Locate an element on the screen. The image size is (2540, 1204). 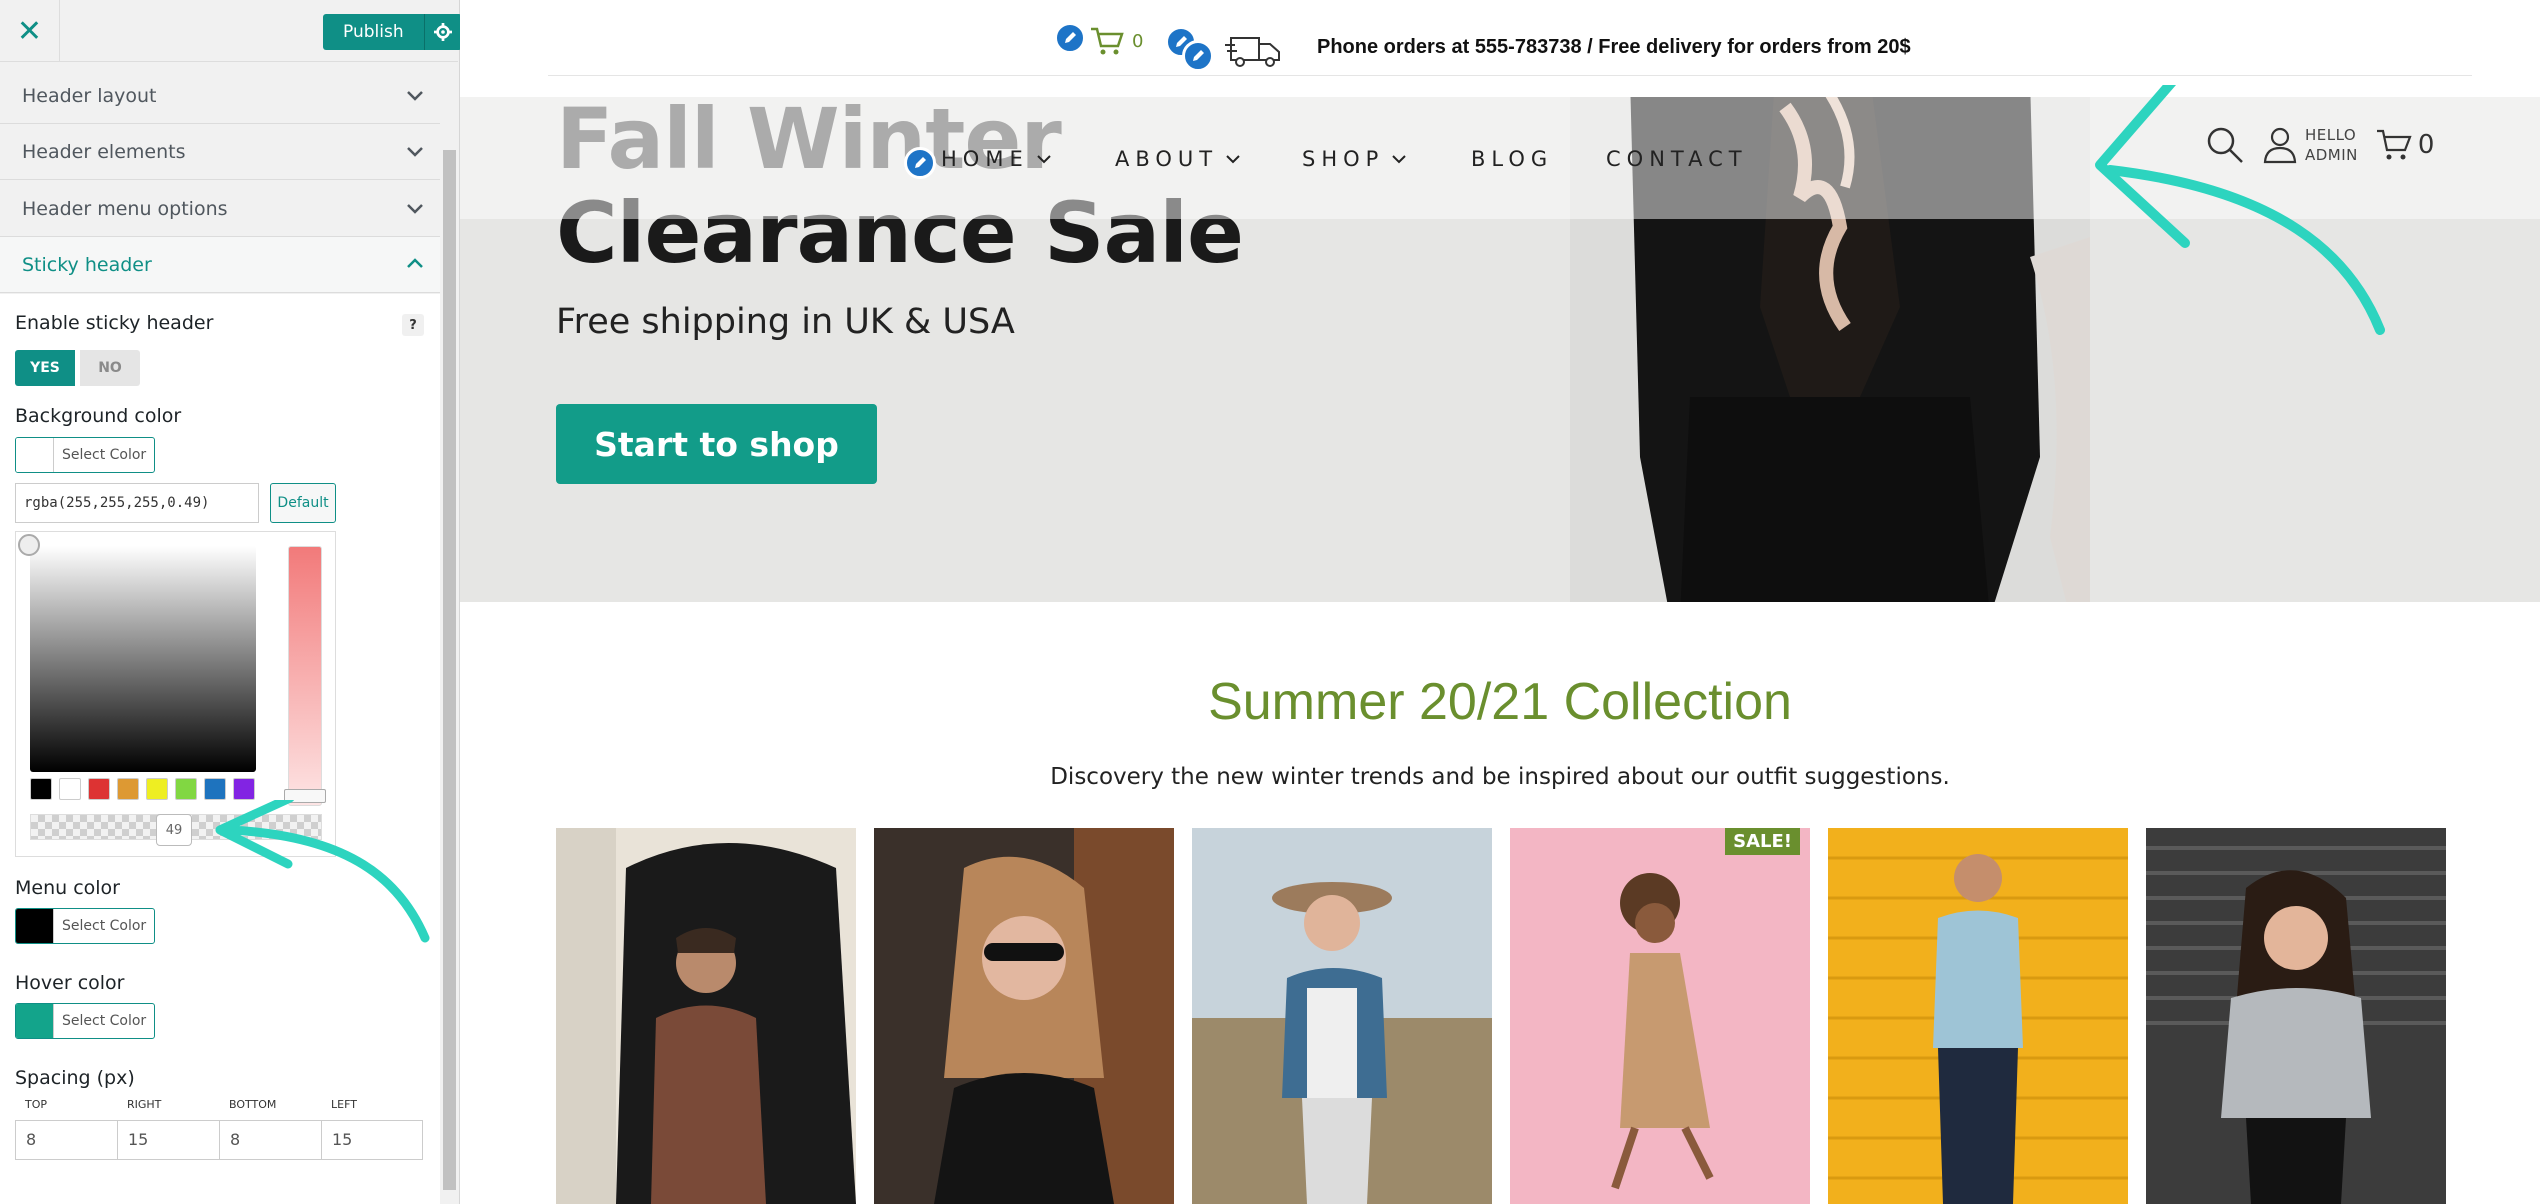
hover-color-select-button: Select Color is located at coordinates (85, 1021).